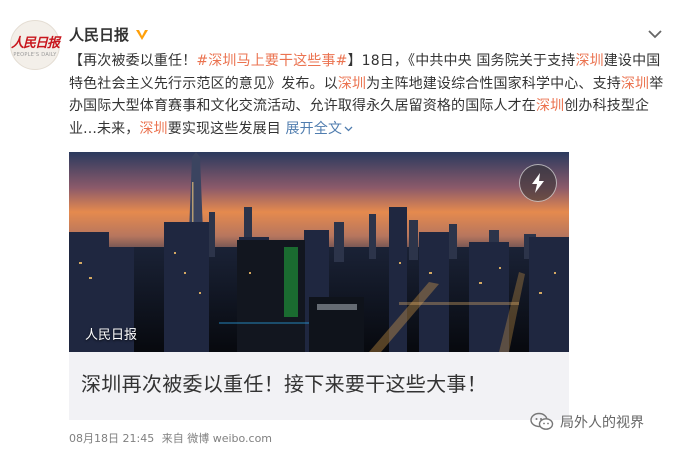  I want to click on verified-badge-icon, so click(142, 34).